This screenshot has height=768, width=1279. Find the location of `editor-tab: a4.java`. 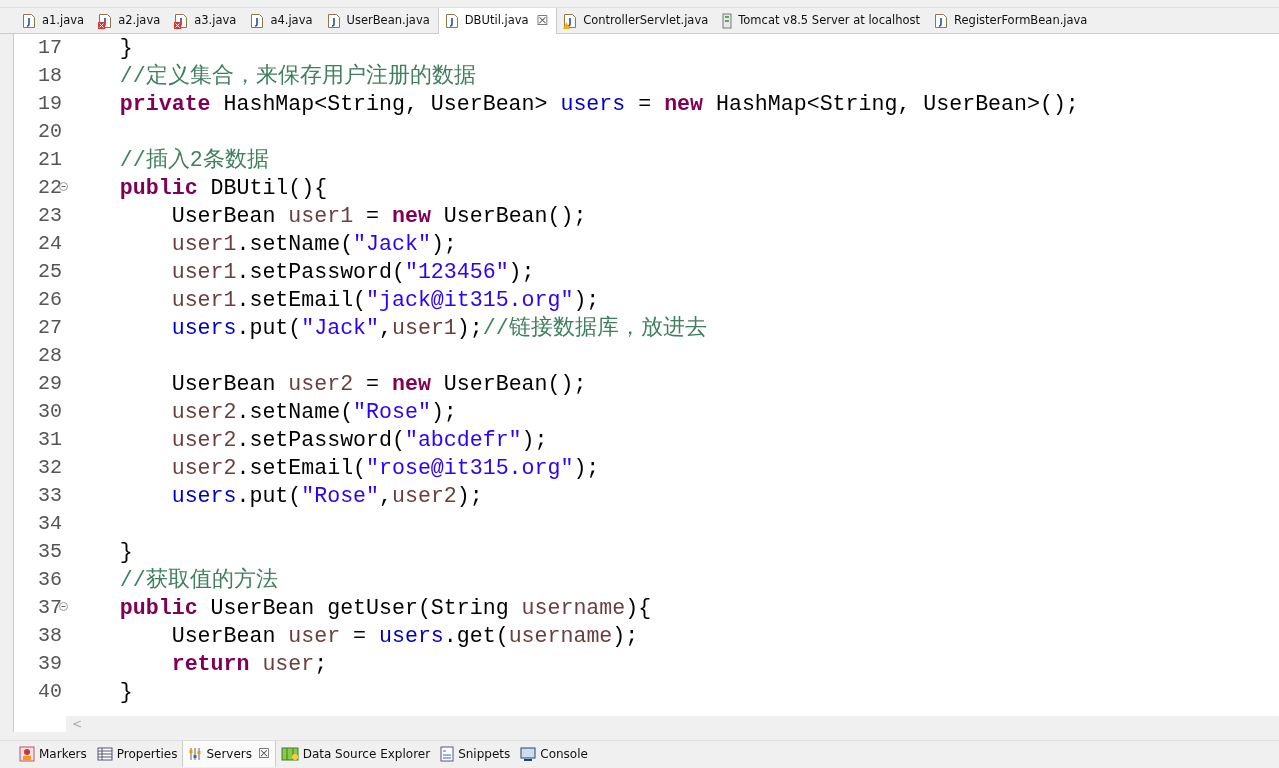

editor-tab: a4.java is located at coordinates (282, 21).